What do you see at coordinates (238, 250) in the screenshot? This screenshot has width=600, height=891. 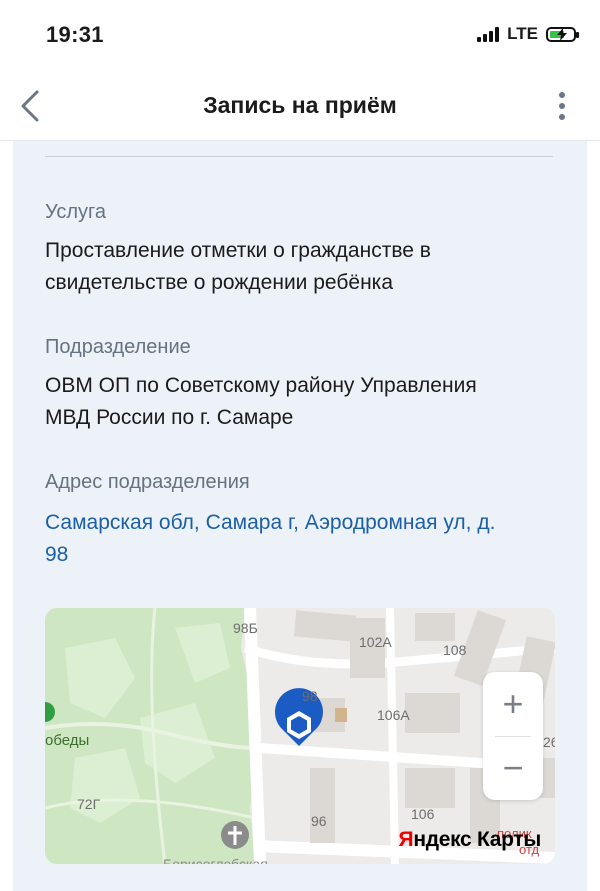 I see `service-value-line: Проставление отметки о гражданстве в` at bounding box center [238, 250].